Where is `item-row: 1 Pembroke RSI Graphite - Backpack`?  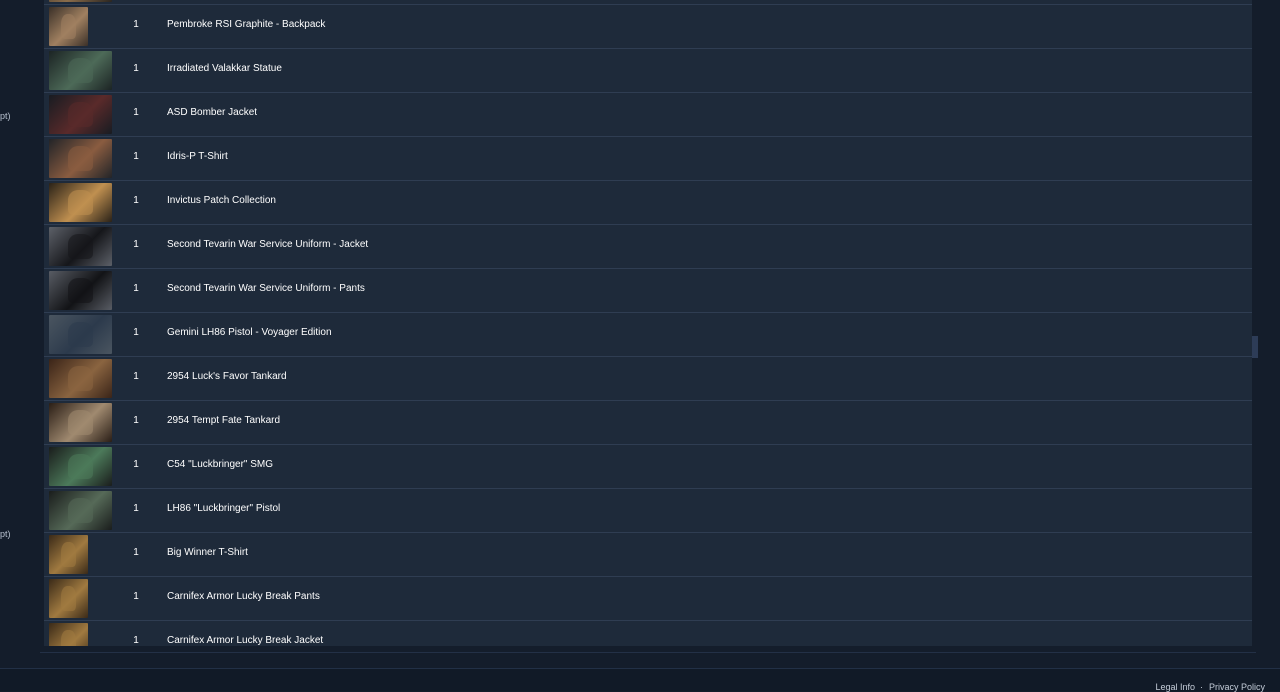
item-row: 1 Pembroke RSI Graphite - Backpack is located at coordinates (648, 26).